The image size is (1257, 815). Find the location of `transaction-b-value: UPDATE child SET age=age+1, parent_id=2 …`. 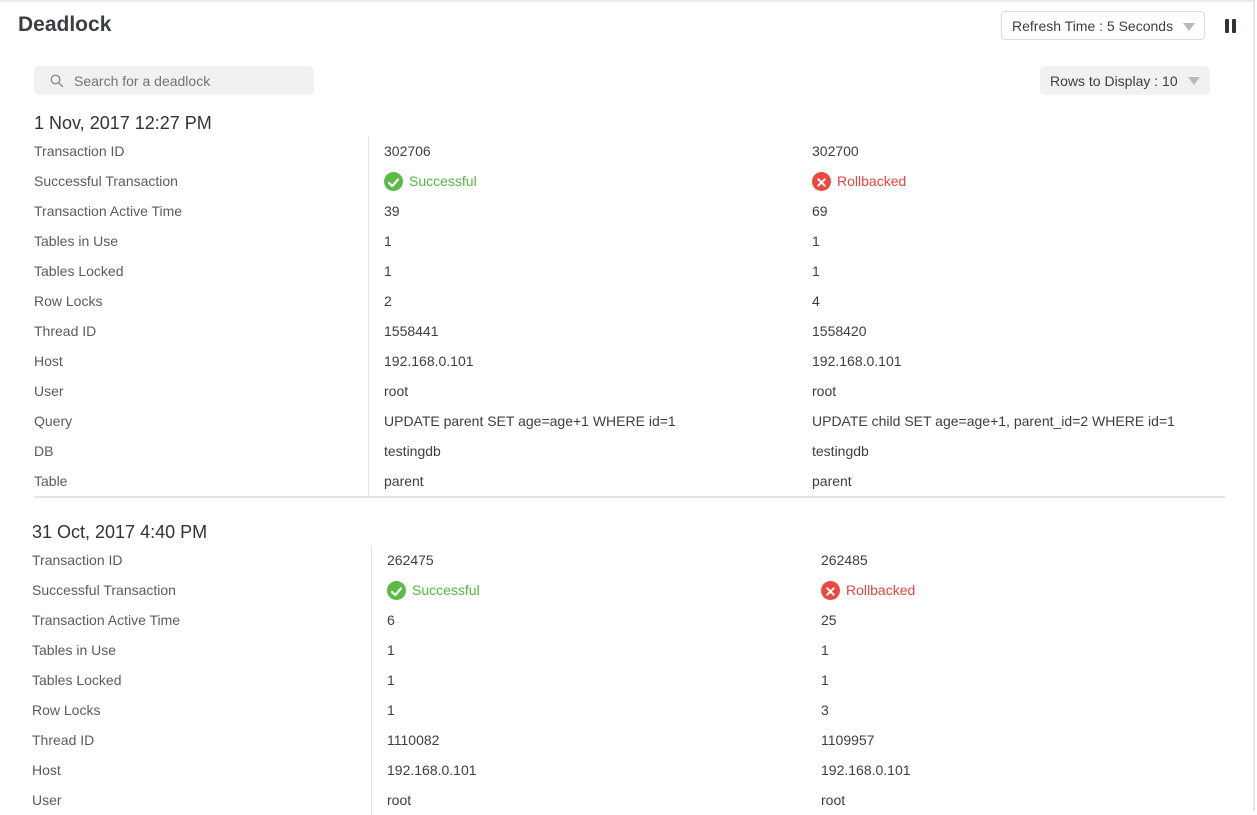

transaction-b-value: UPDATE child SET age=age+1, parent_id=2 … is located at coordinates (993, 421).